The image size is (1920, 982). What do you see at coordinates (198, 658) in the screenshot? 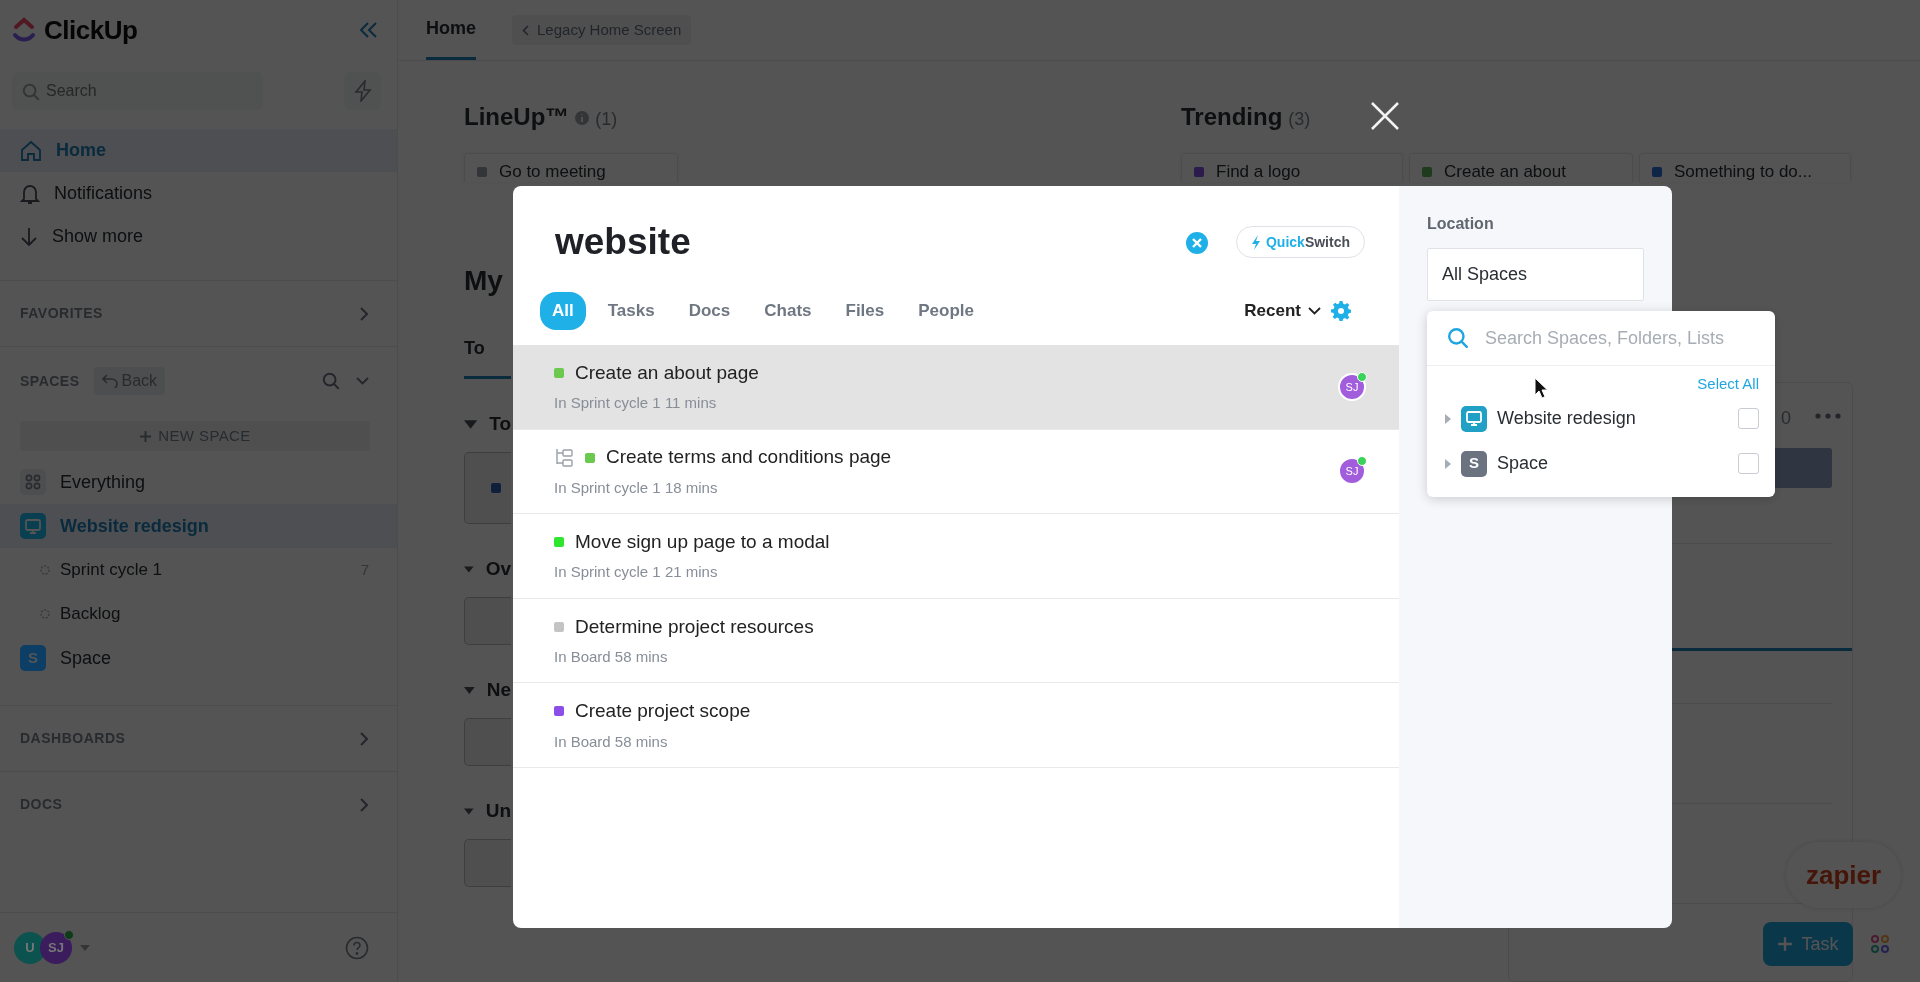
I see `sidebar-item: S Space` at bounding box center [198, 658].